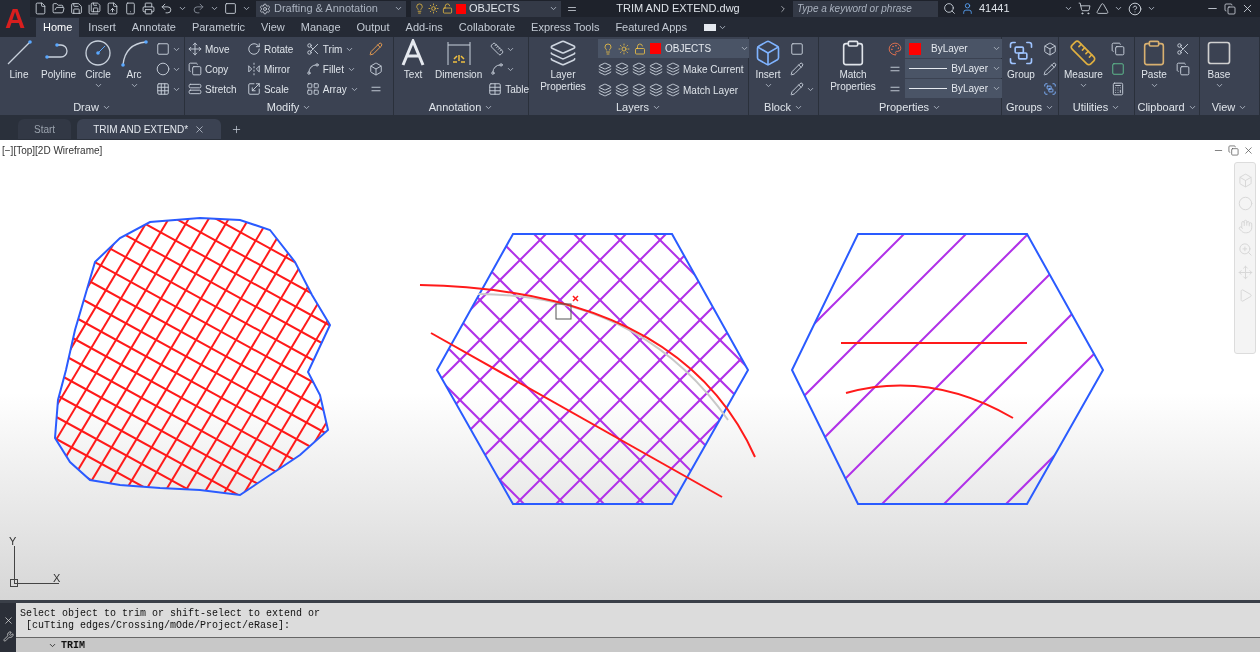  I want to click on lock-icon, so click(447, 8).